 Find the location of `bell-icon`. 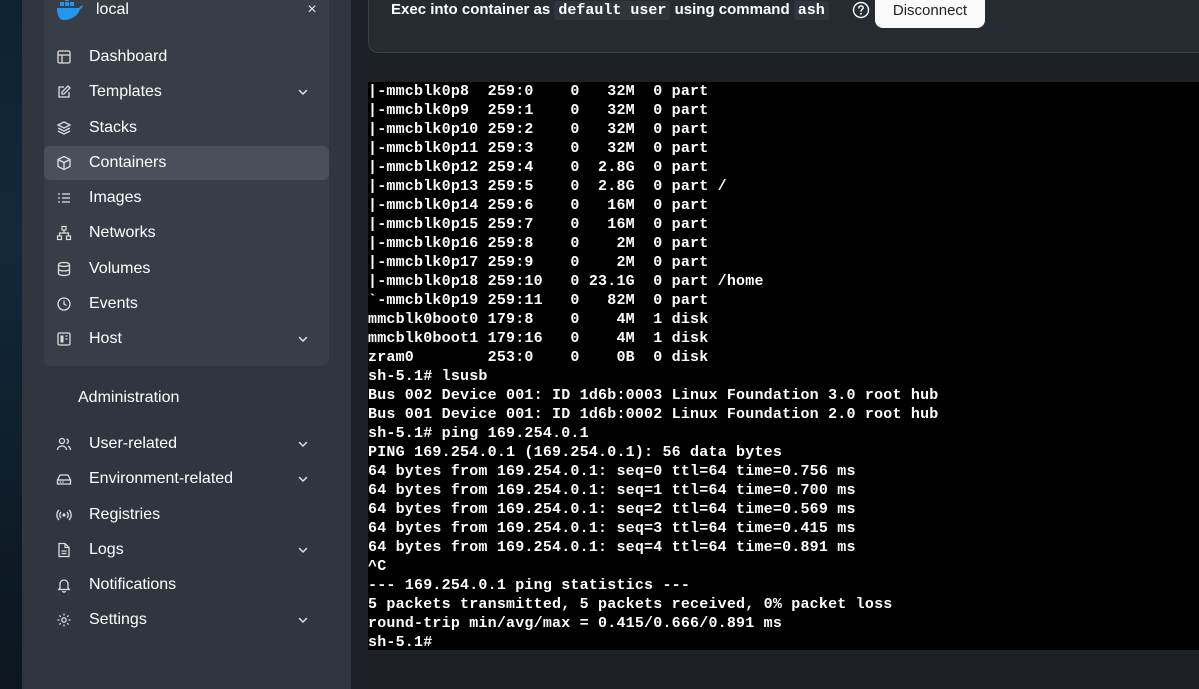

bell-icon is located at coordinates (64, 585).